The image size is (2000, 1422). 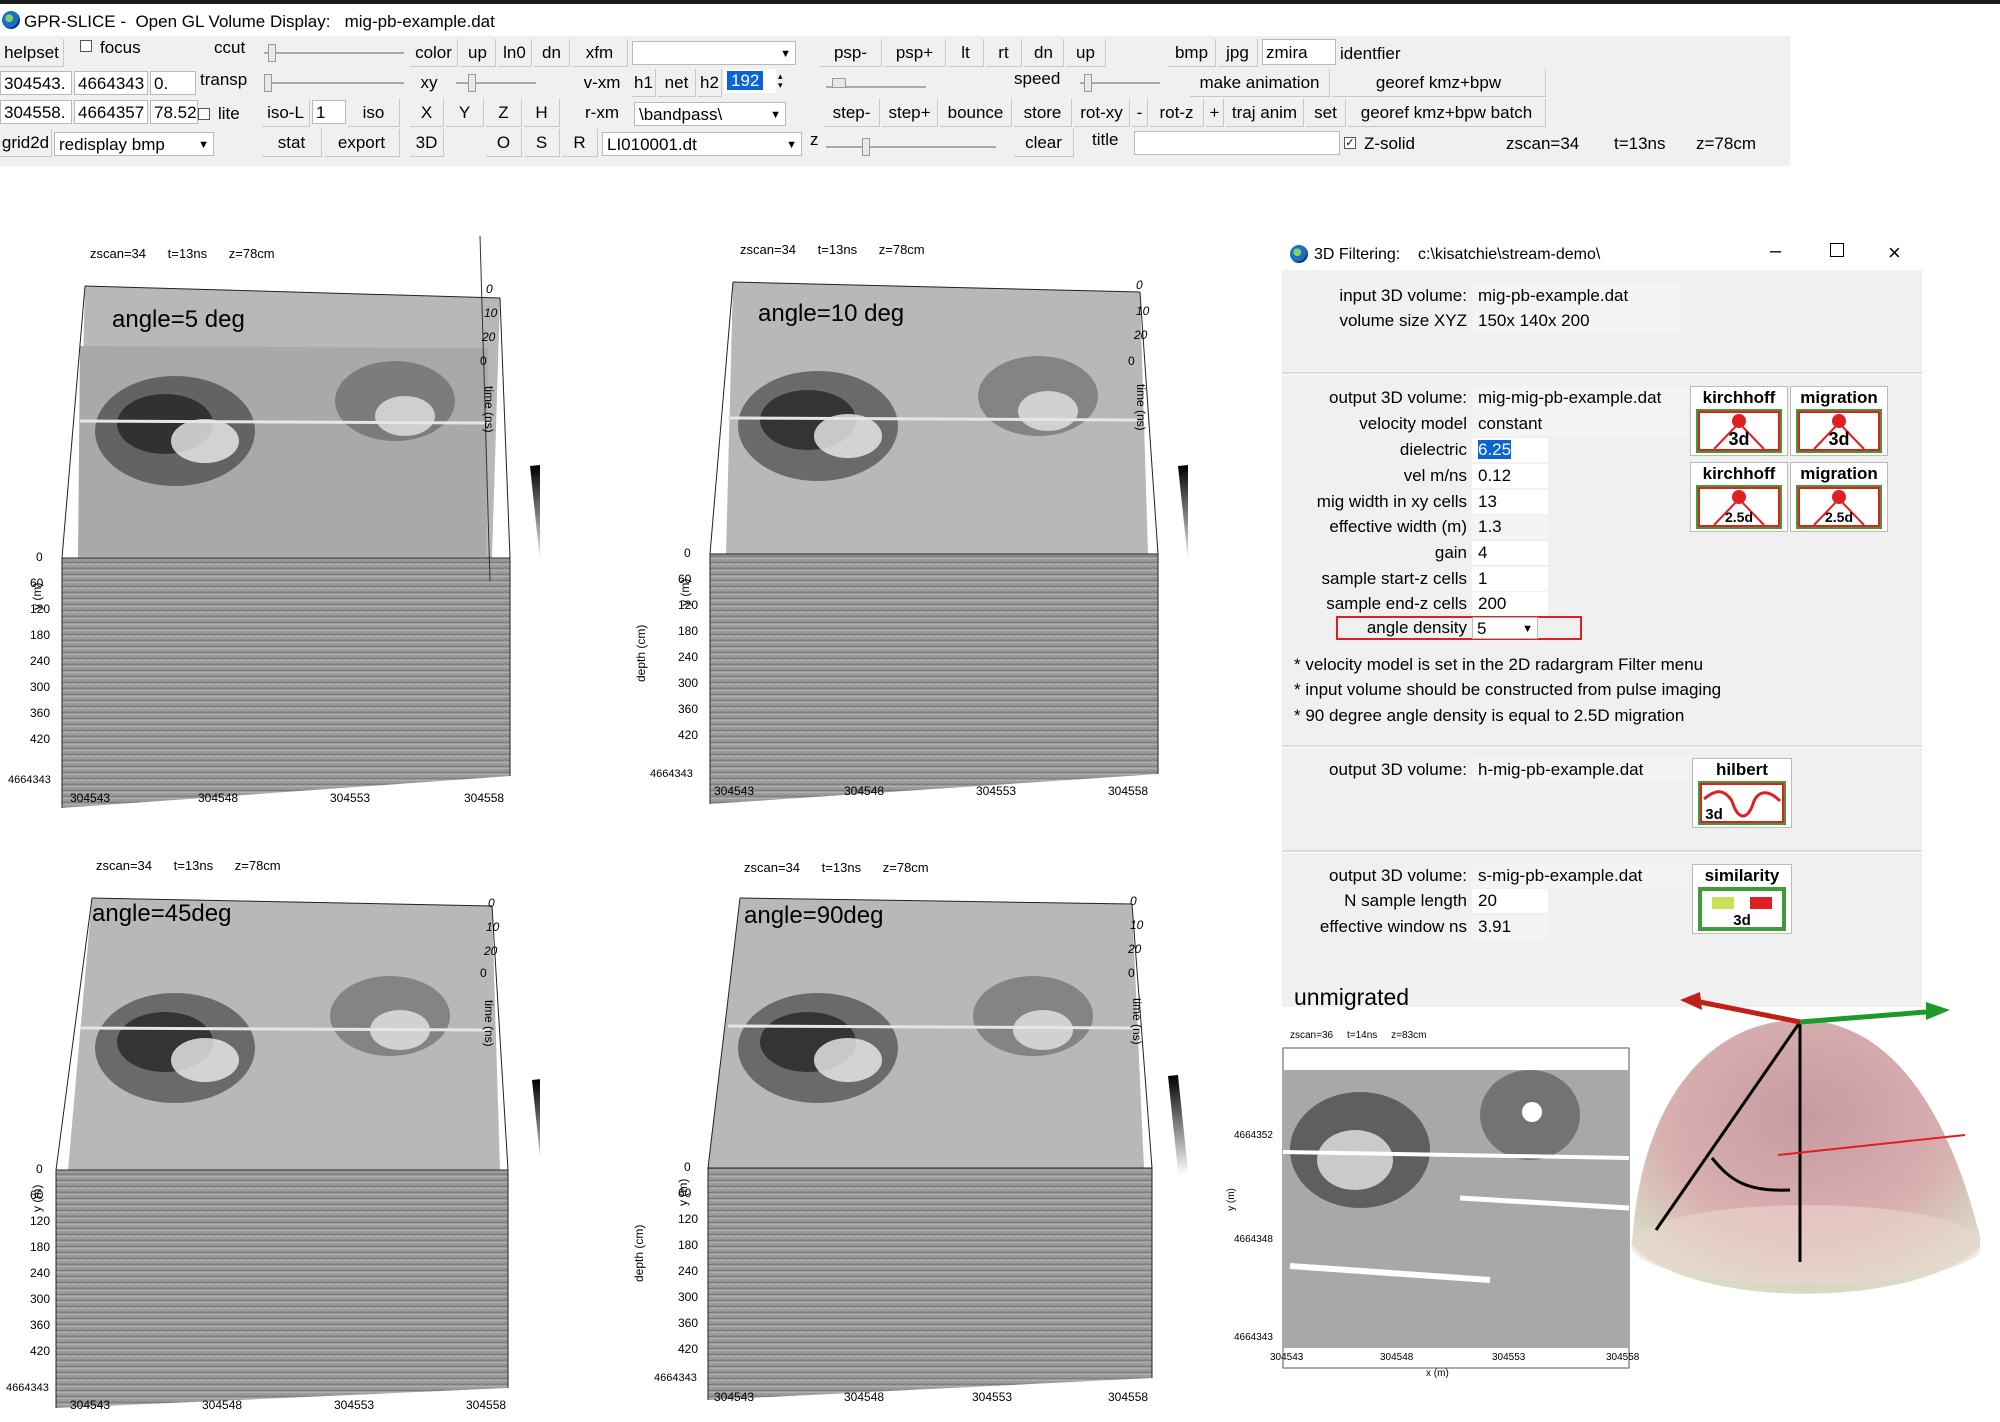 What do you see at coordinates (866, 147) in the screenshot?
I see `z-slider-thumb` at bounding box center [866, 147].